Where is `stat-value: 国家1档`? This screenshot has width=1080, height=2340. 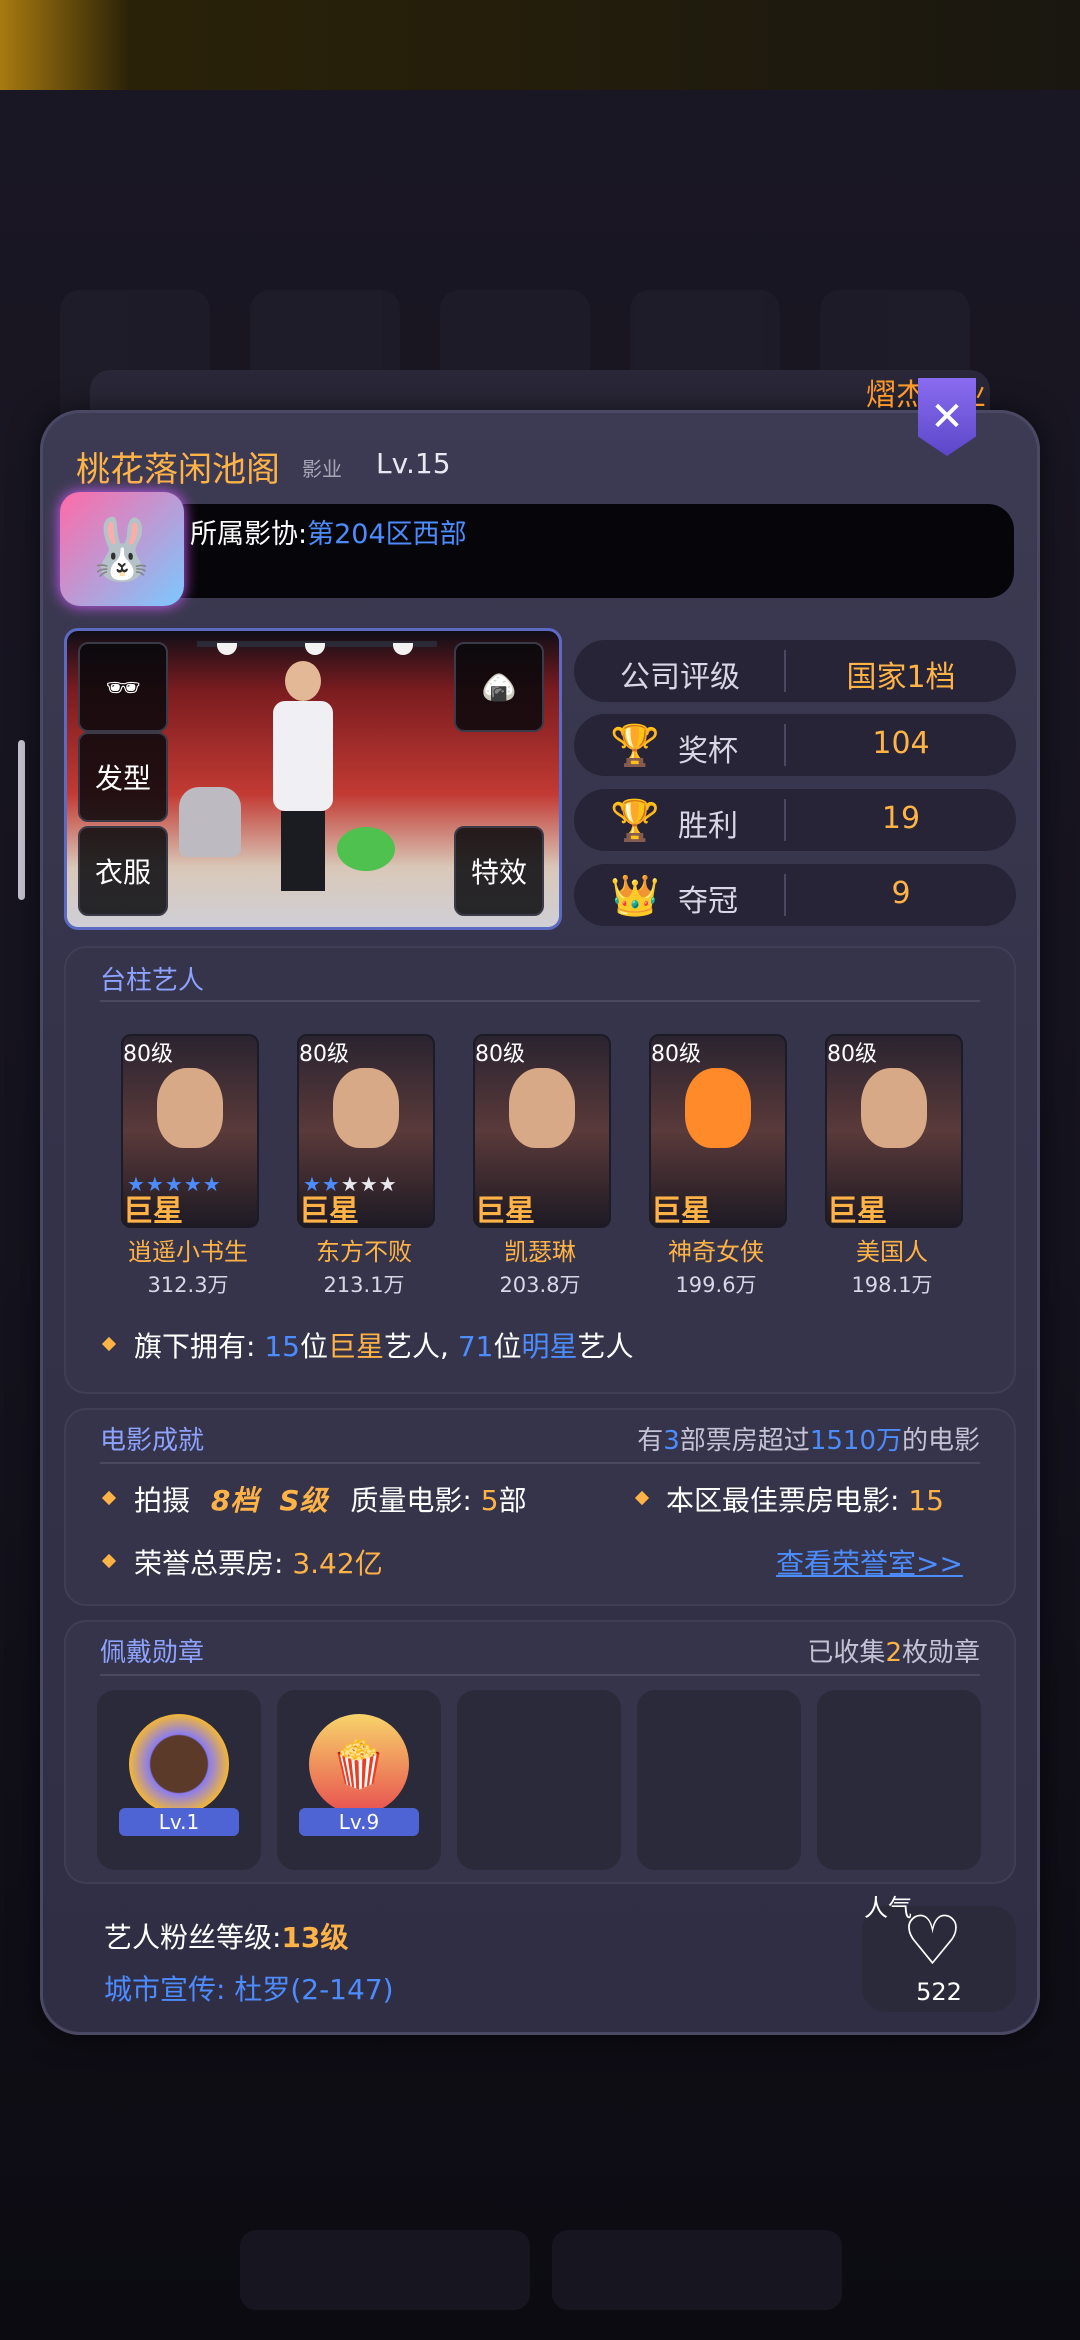
stat-value: 国家1档 is located at coordinates (901, 677).